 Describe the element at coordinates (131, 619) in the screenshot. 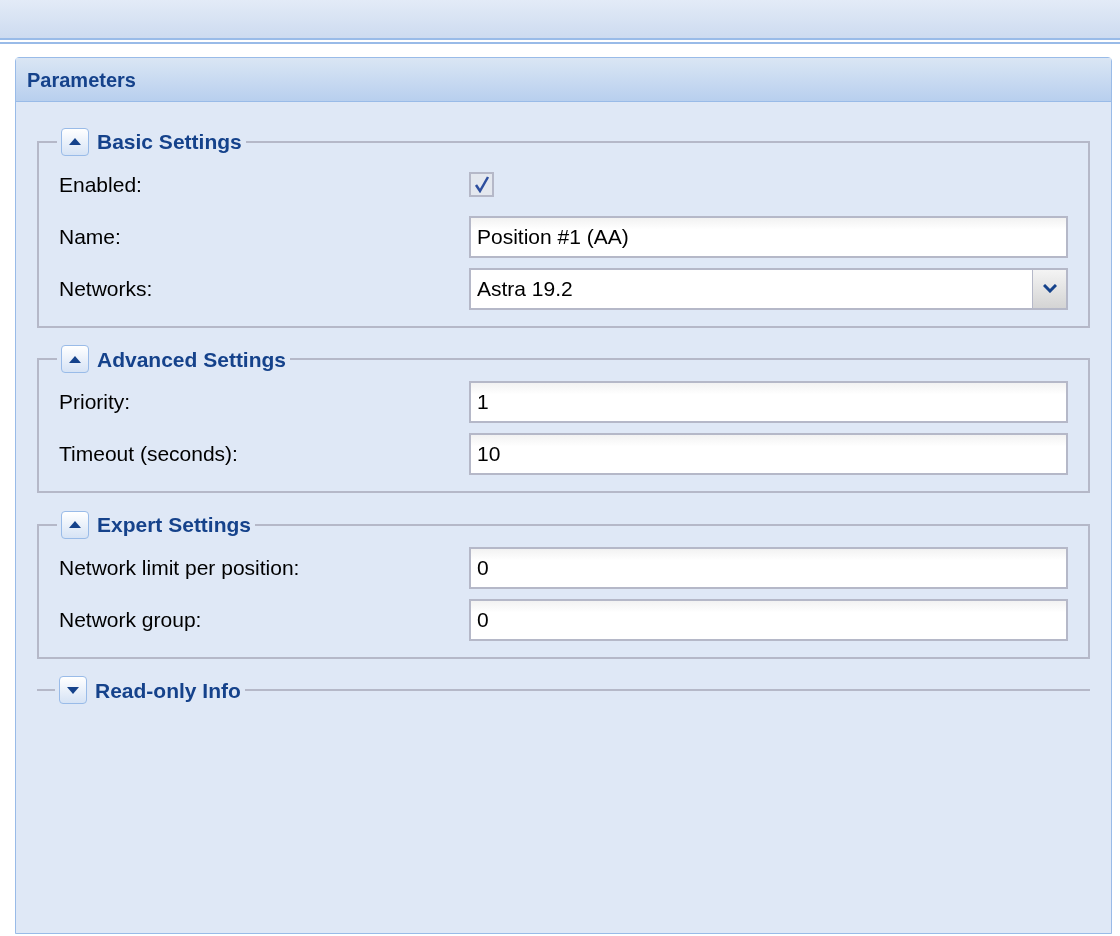

I see `field-label: Network group:` at that location.